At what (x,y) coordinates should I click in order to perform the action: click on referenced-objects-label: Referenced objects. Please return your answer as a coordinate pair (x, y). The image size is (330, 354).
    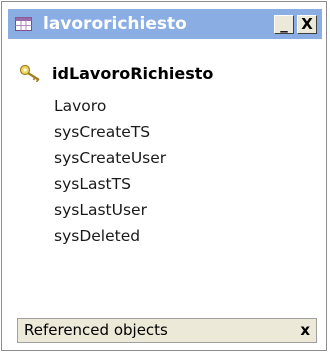
    Looking at the image, I should click on (96, 330).